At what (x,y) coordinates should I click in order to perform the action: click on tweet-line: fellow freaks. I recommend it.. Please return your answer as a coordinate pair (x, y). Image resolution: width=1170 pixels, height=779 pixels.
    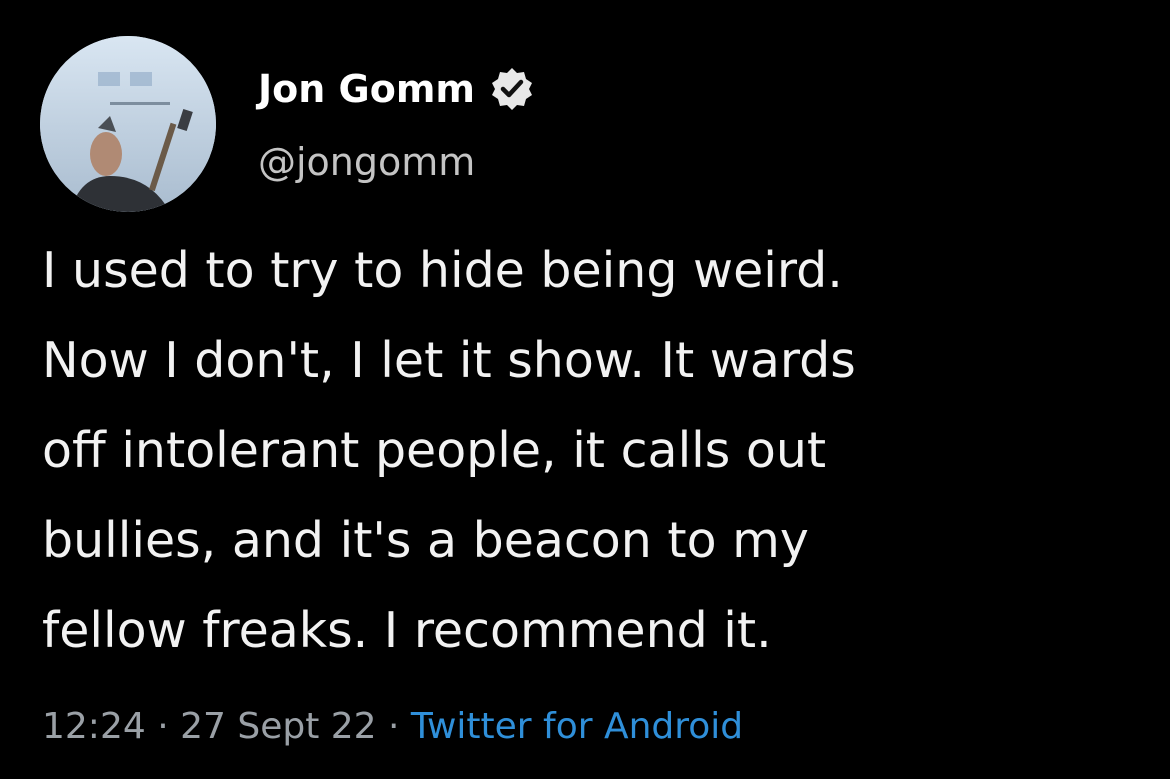
    Looking at the image, I should click on (407, 630).